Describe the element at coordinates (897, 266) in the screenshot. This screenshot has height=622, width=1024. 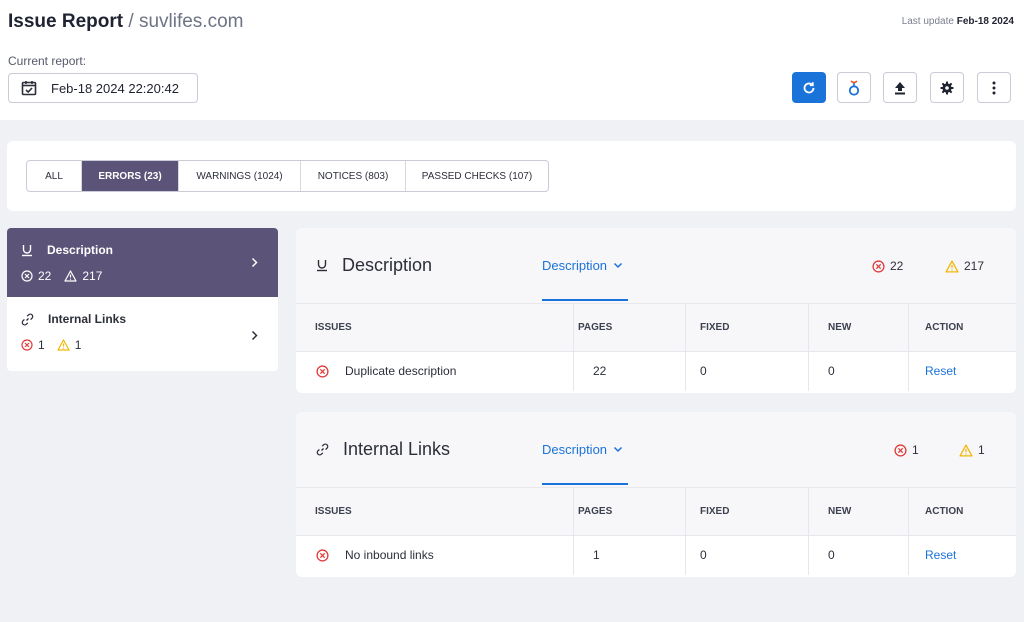
I see `error-count-value: 22` at that location.